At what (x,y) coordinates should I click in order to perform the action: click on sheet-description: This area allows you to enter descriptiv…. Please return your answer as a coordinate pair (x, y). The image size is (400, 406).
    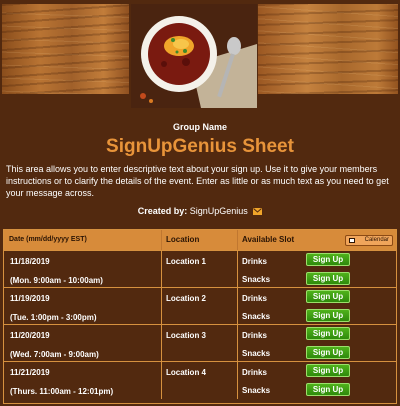
    Looking at the image, I should click on (197, 181).